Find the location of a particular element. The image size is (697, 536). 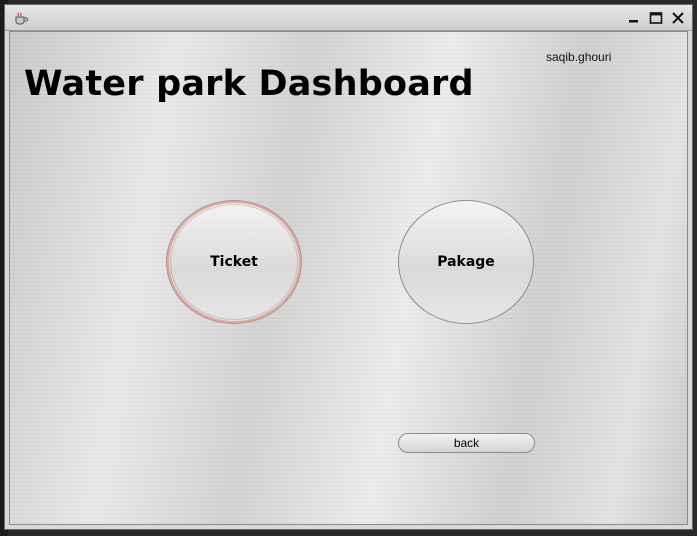

username-label: saqib.ghouri is located at coordinates (579, 57).